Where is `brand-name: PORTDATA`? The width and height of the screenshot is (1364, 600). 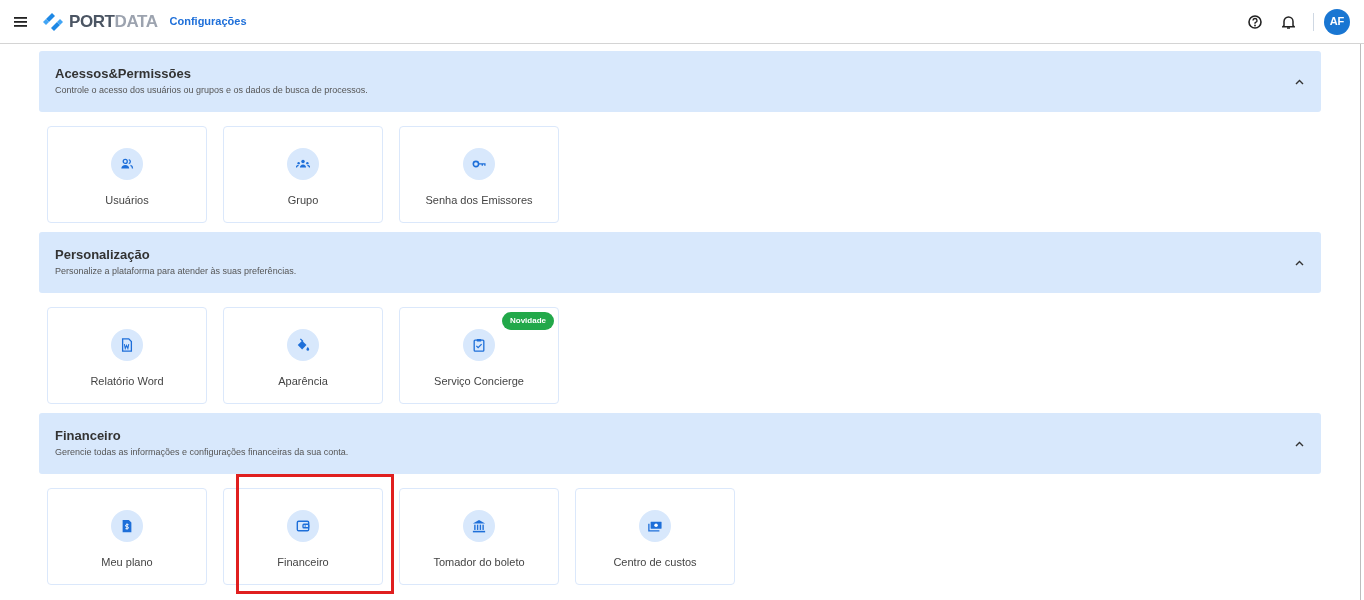
brand-name: PORTDATA is located at coordinates (113, 21).